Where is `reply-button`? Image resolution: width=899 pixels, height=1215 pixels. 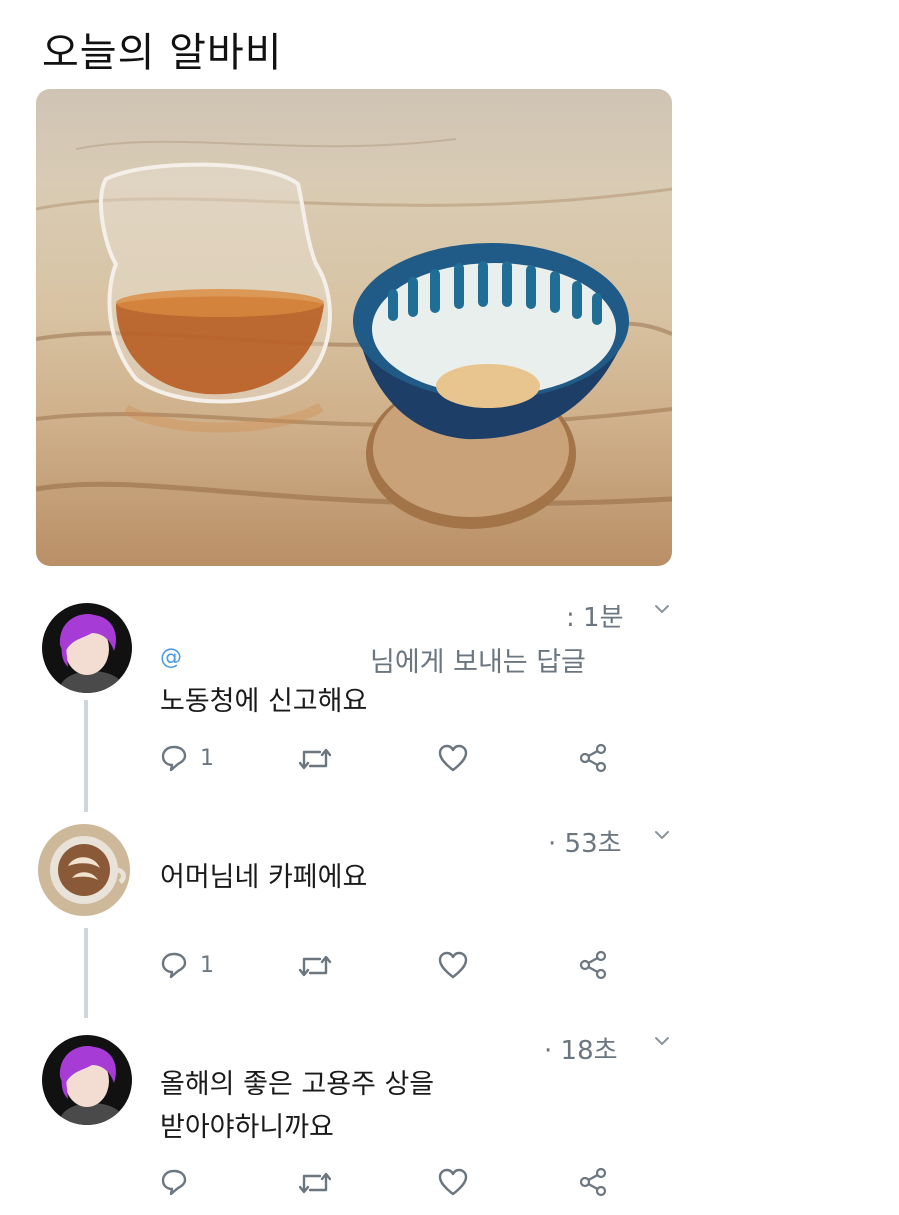
reply-button is located at coordinates (180, 1182).